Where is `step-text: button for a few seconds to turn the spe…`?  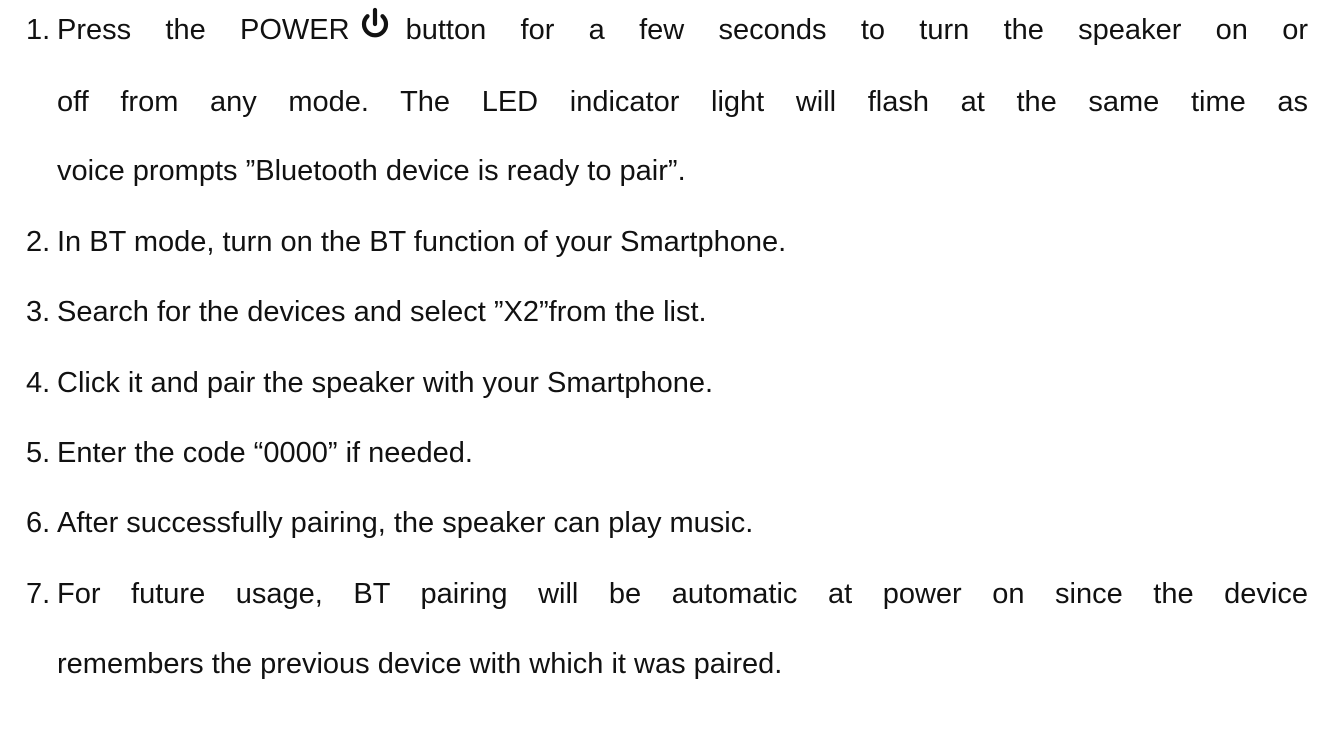
step-text: button for a few seconds to turn the spe… is located at coordinates (856, 30).